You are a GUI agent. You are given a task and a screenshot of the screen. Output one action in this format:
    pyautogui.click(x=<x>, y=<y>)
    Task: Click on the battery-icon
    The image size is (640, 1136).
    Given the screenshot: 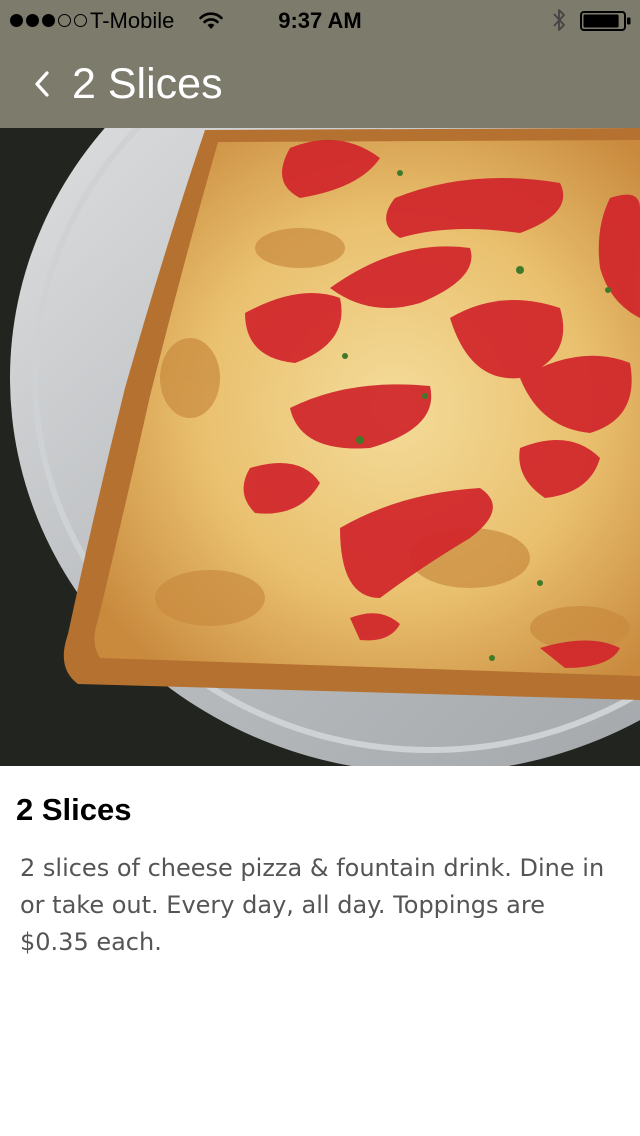 What is the action you would take?
    pyautogui.click(x=605, y=21)
    